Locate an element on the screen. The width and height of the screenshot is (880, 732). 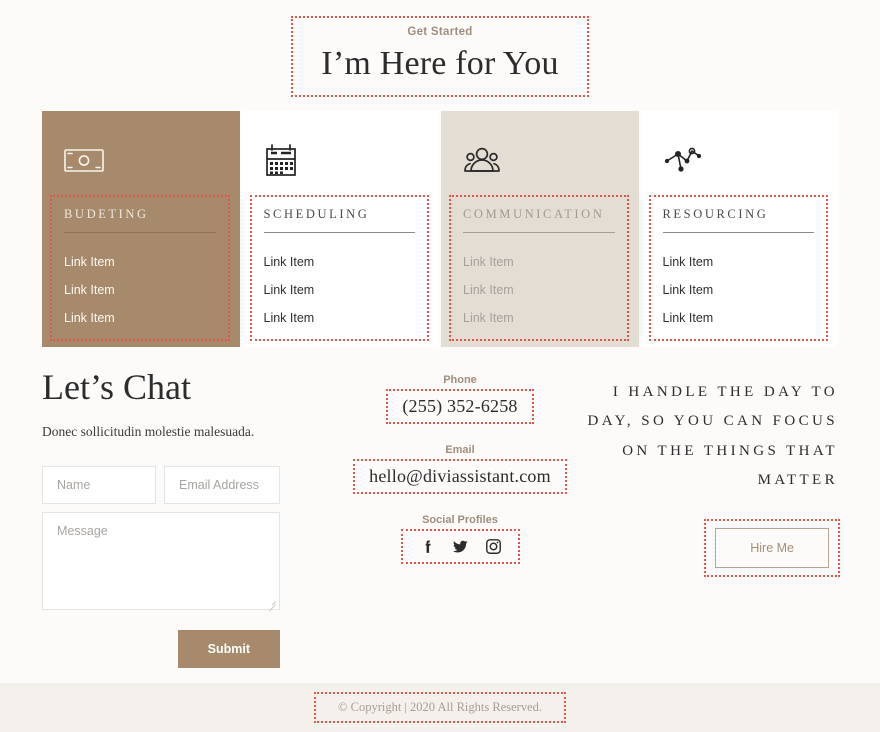
money-icon is located at coordinates (141, 160).